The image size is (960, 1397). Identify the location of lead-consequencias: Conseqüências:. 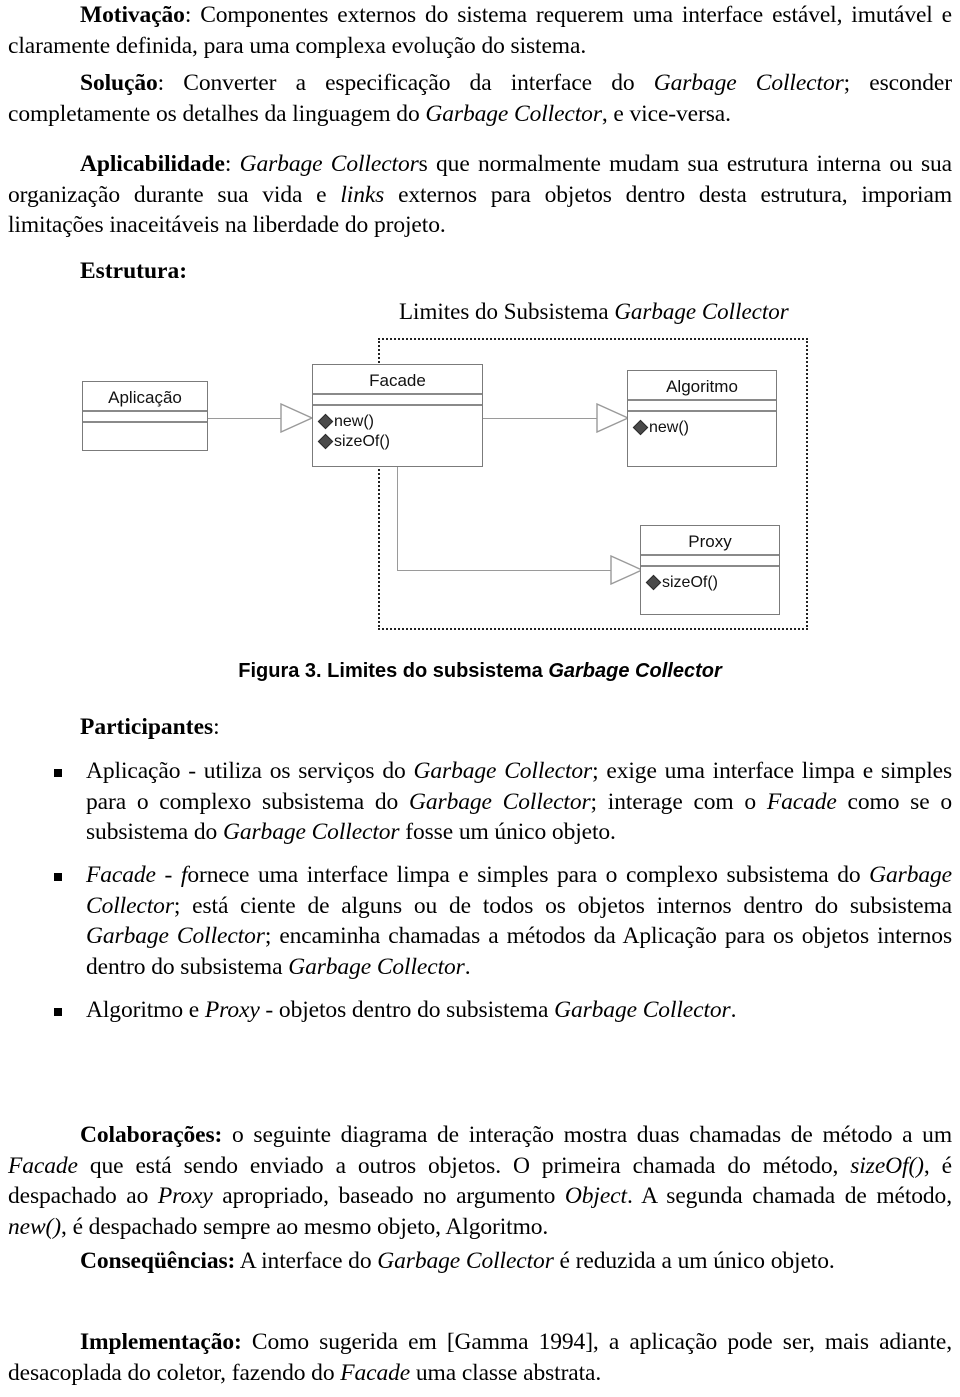
(158, 1261).